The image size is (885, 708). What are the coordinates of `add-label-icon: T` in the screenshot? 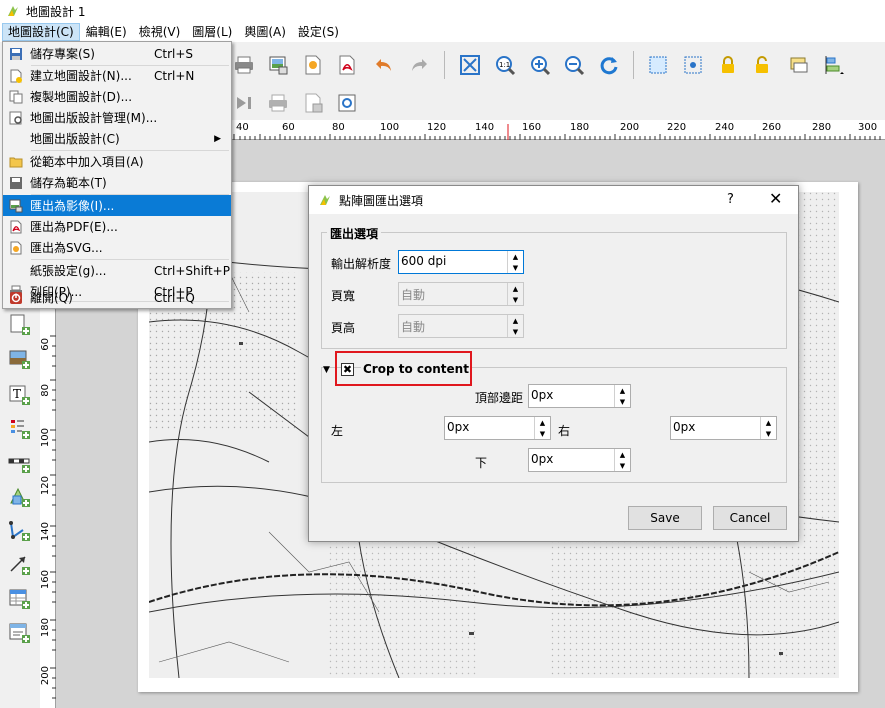 It's located at (20, 395).